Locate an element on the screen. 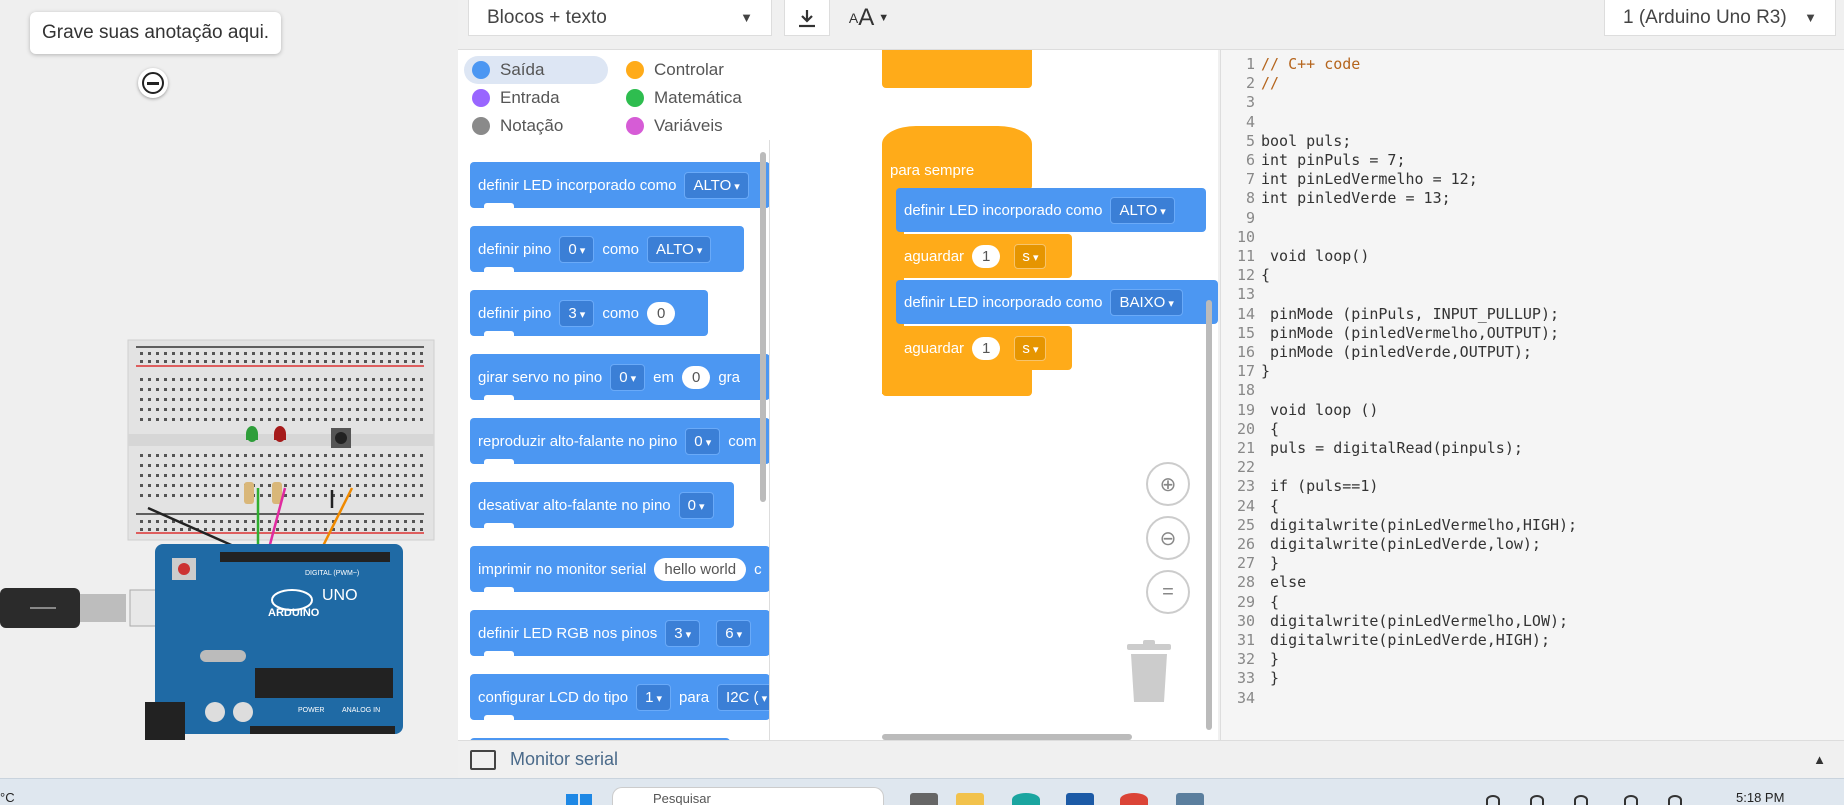 The width and height of the screenshot is (1844, 805). code-line: 12 { is located at coordinates (1531, 275).